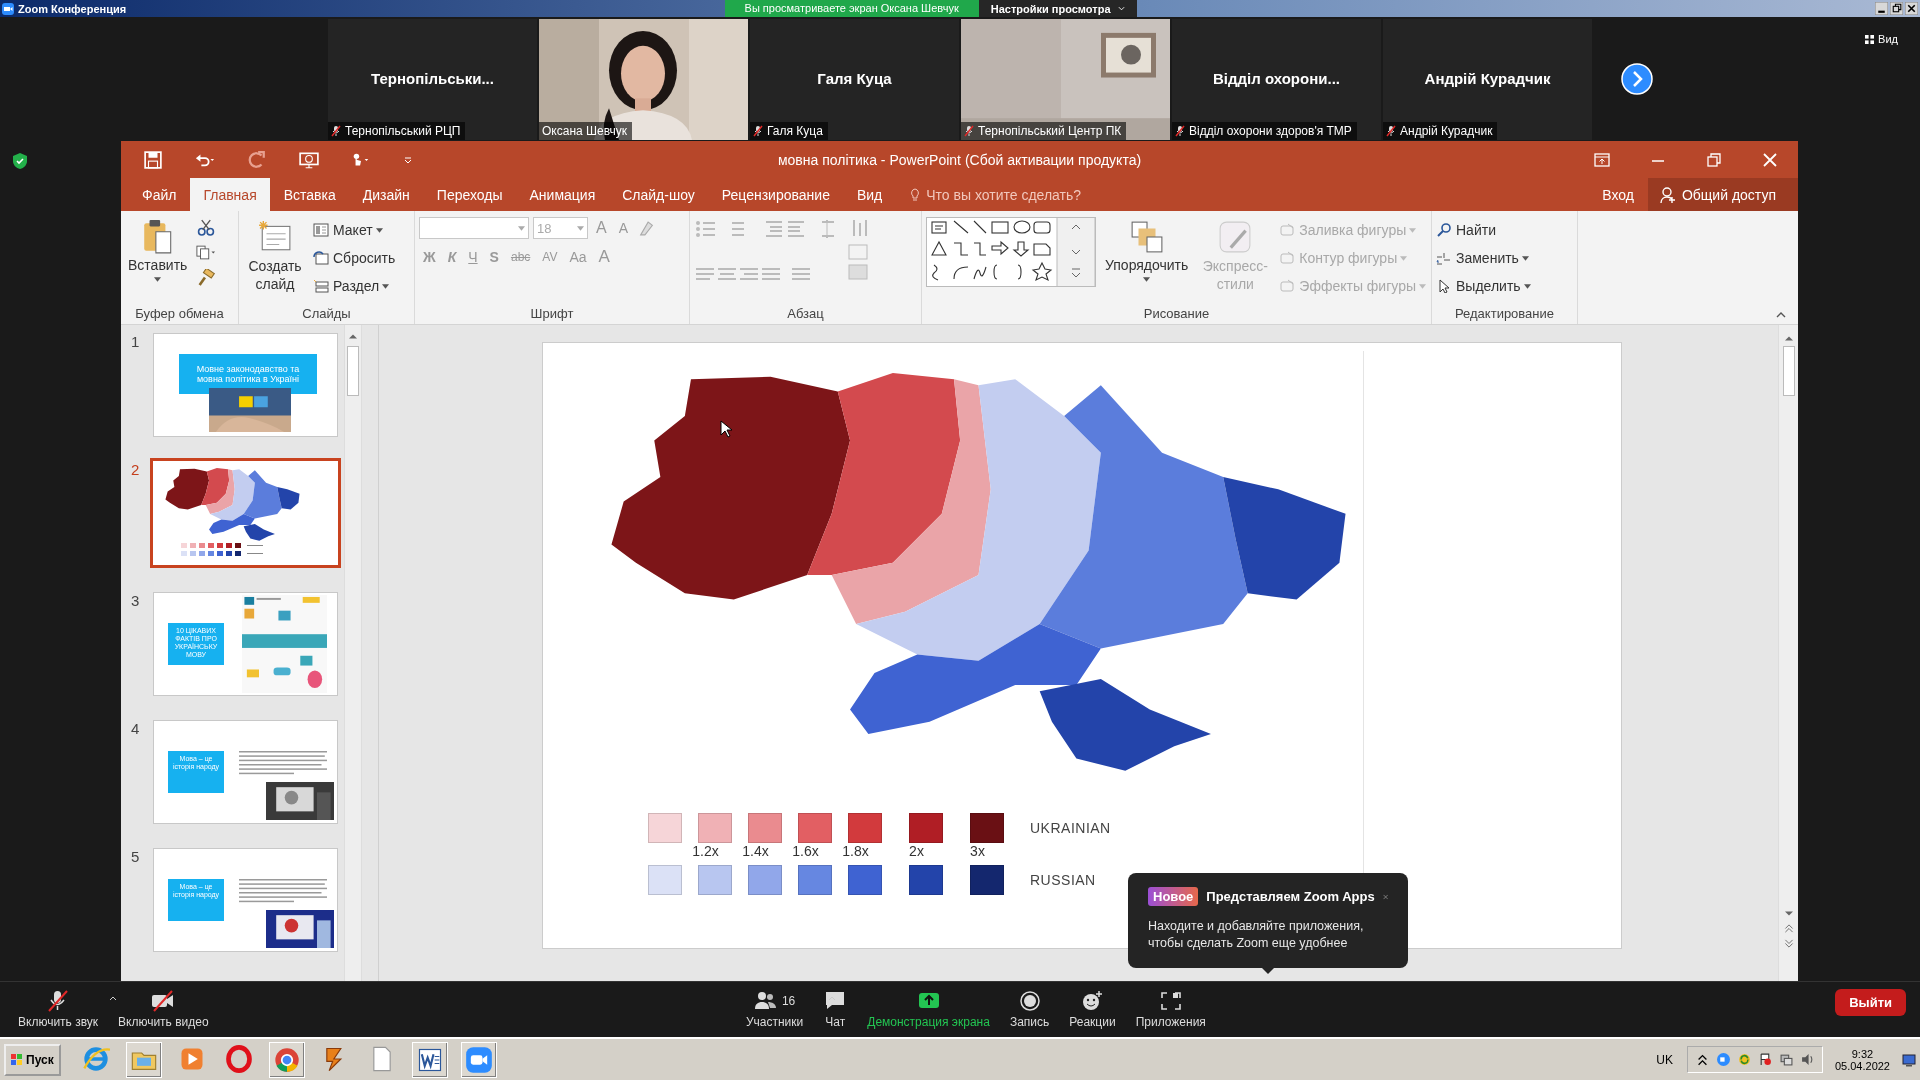 Image resolution: width=1920 pixels, height=1080 pixels. I want to click on ribbon-tab: Файл, so click(159, 194).